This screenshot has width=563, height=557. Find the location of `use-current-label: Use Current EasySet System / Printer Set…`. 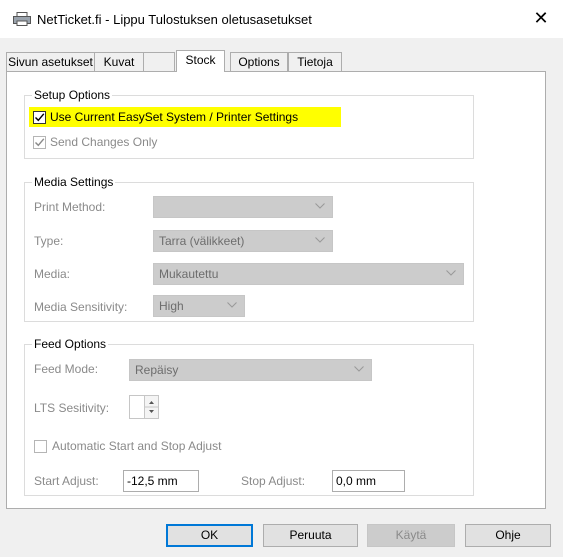

use-current-label: Use Current EasySet System / Printer Set… is located at coordinates (174, 117).